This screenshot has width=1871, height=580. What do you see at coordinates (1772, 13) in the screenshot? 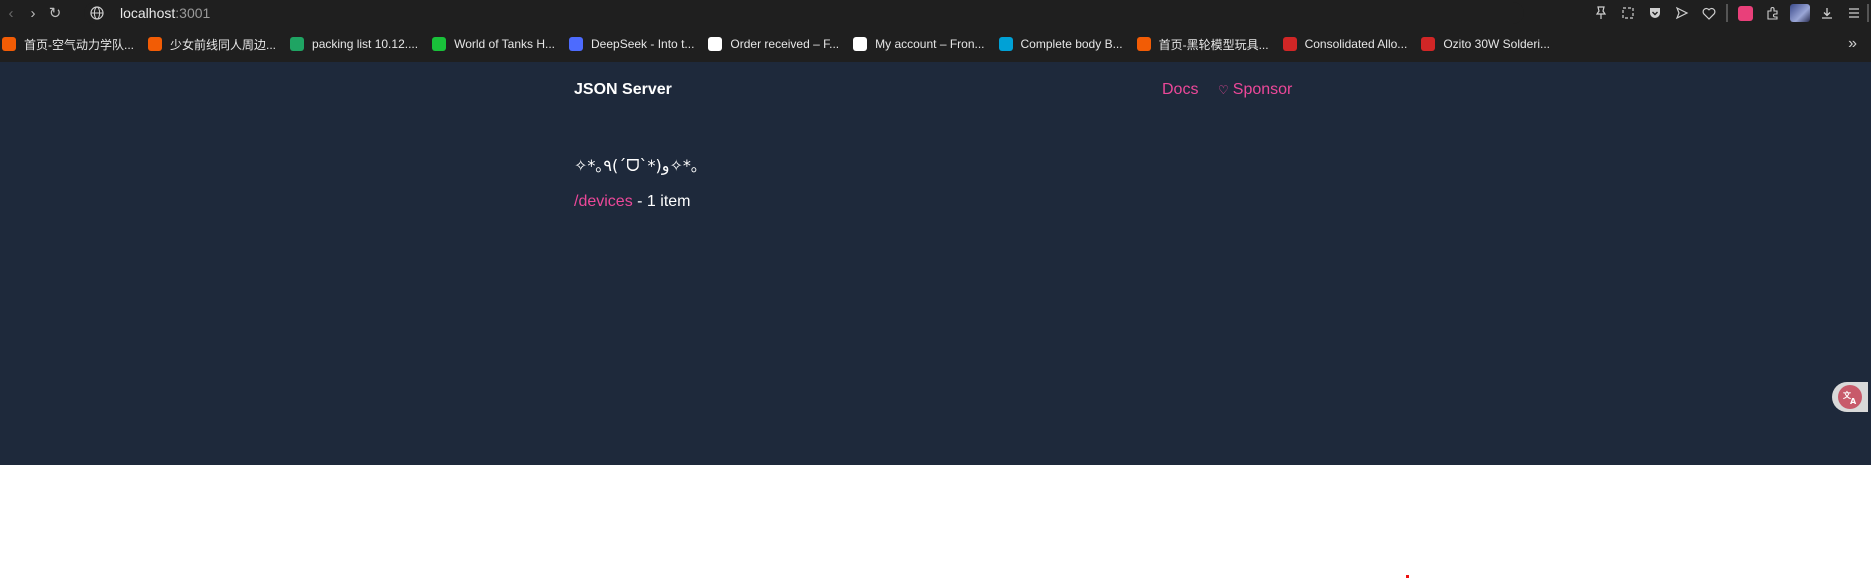
I see `extensions-icon` at bounding box center [1772, 13].